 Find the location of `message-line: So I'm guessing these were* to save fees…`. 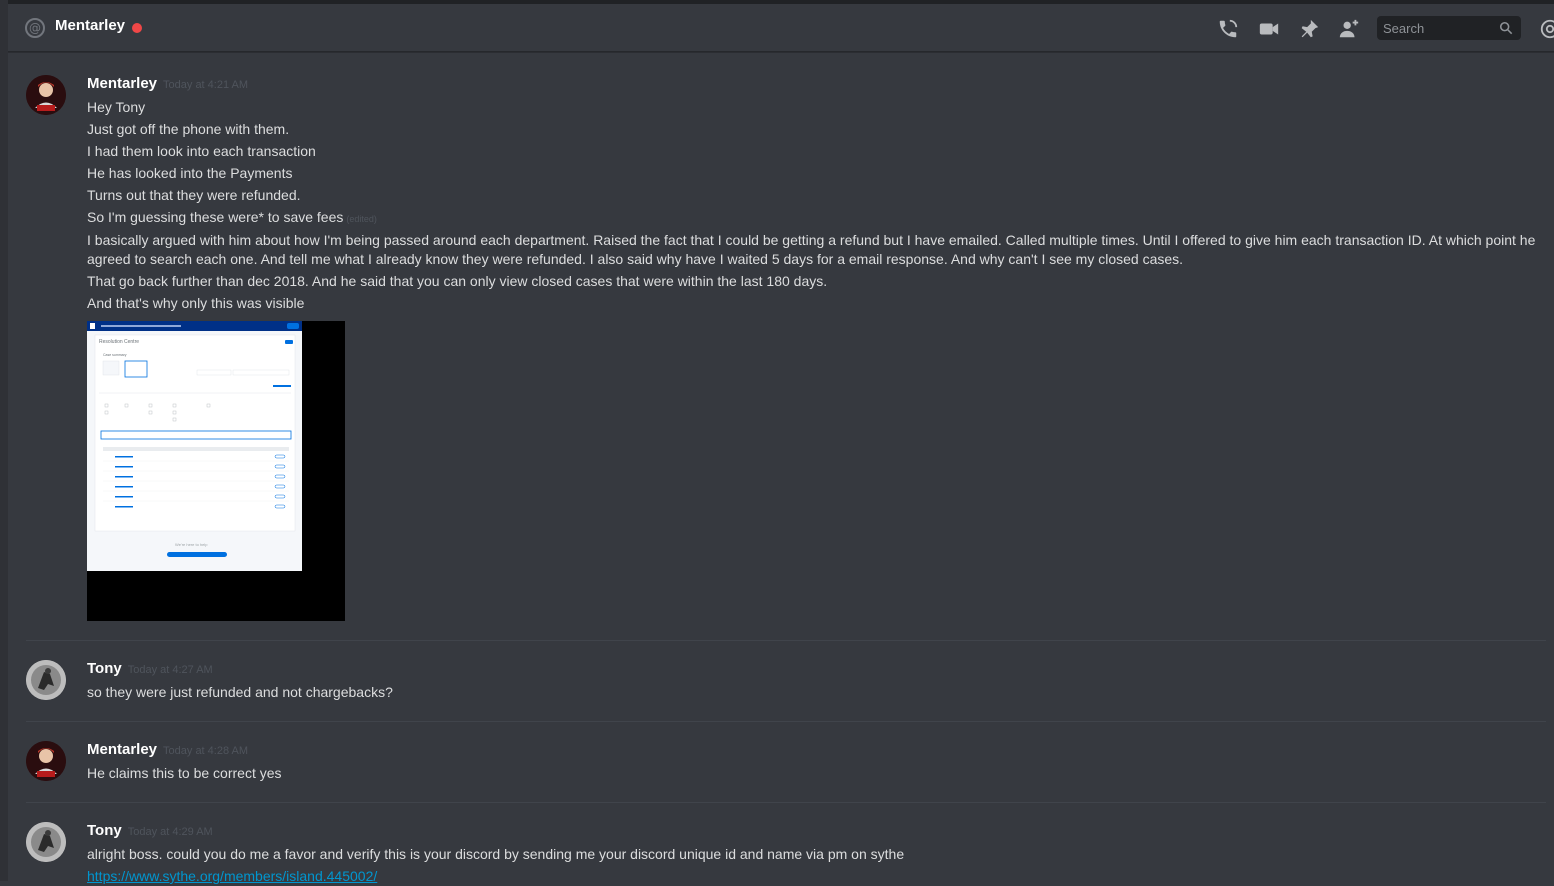

message-line: So I'm guessing these were* to save fees… is located at coordinates (232, 218).